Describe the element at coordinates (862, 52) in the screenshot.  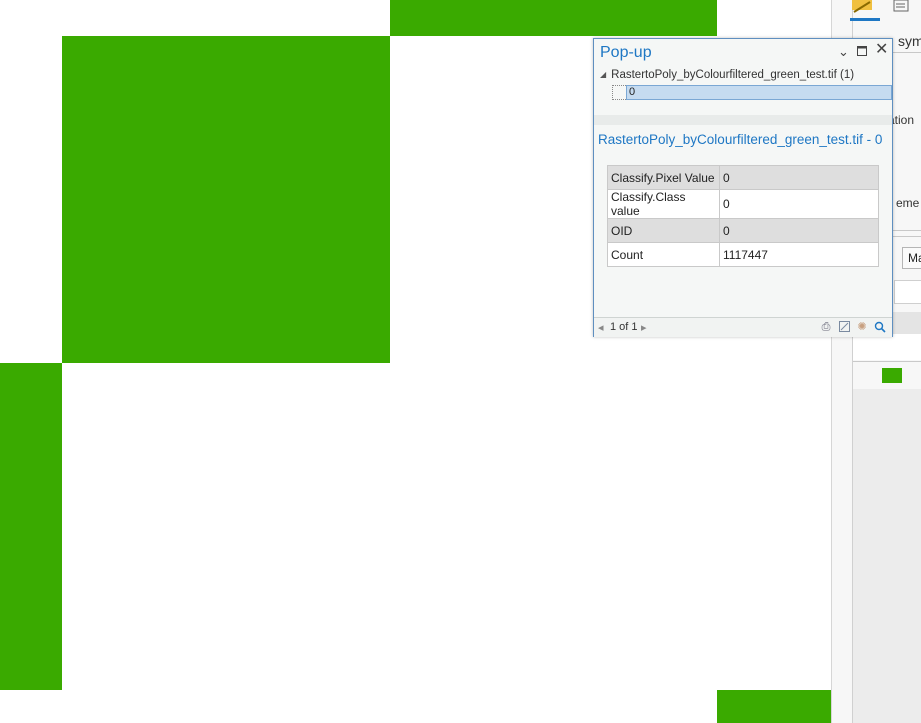
I see `maximize-icon` at that location.